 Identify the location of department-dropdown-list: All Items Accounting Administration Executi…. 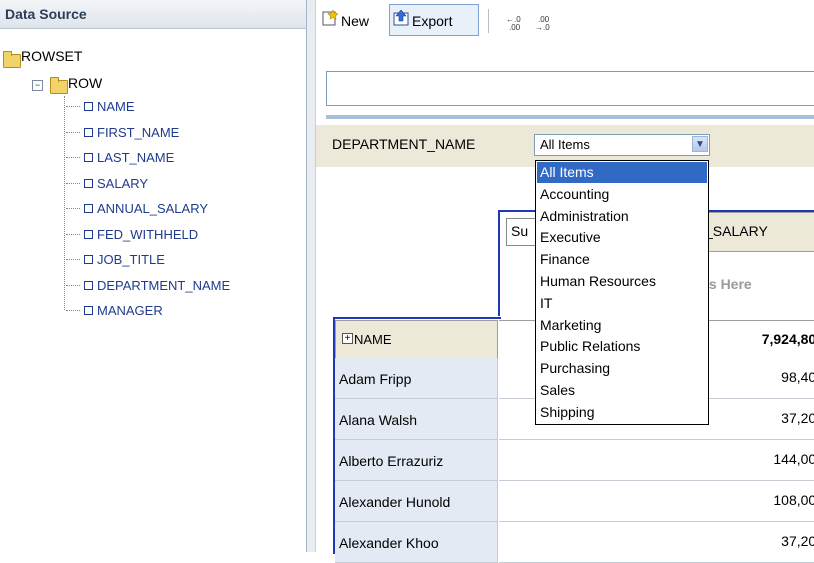
(622, 292).